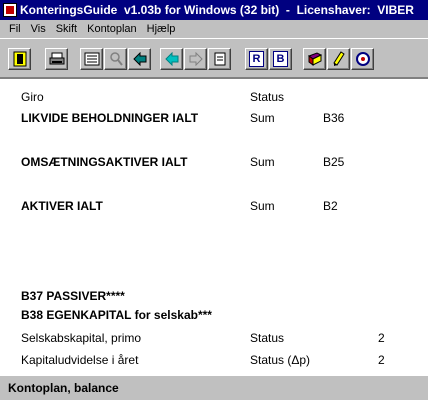  I want to click on search-icon, so click(116, 59).